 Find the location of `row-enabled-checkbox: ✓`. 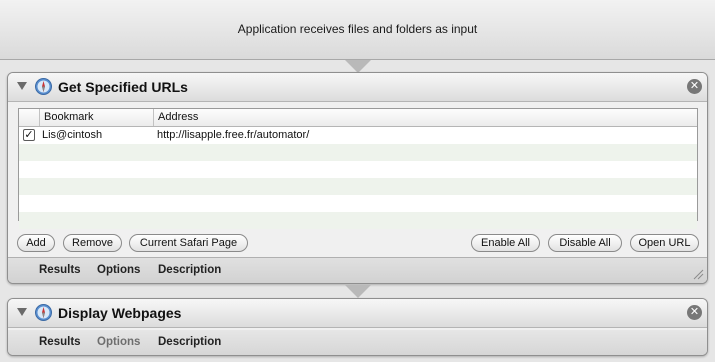

row-enabled-checkbox: ✓ is located at coordinates (29, 135).